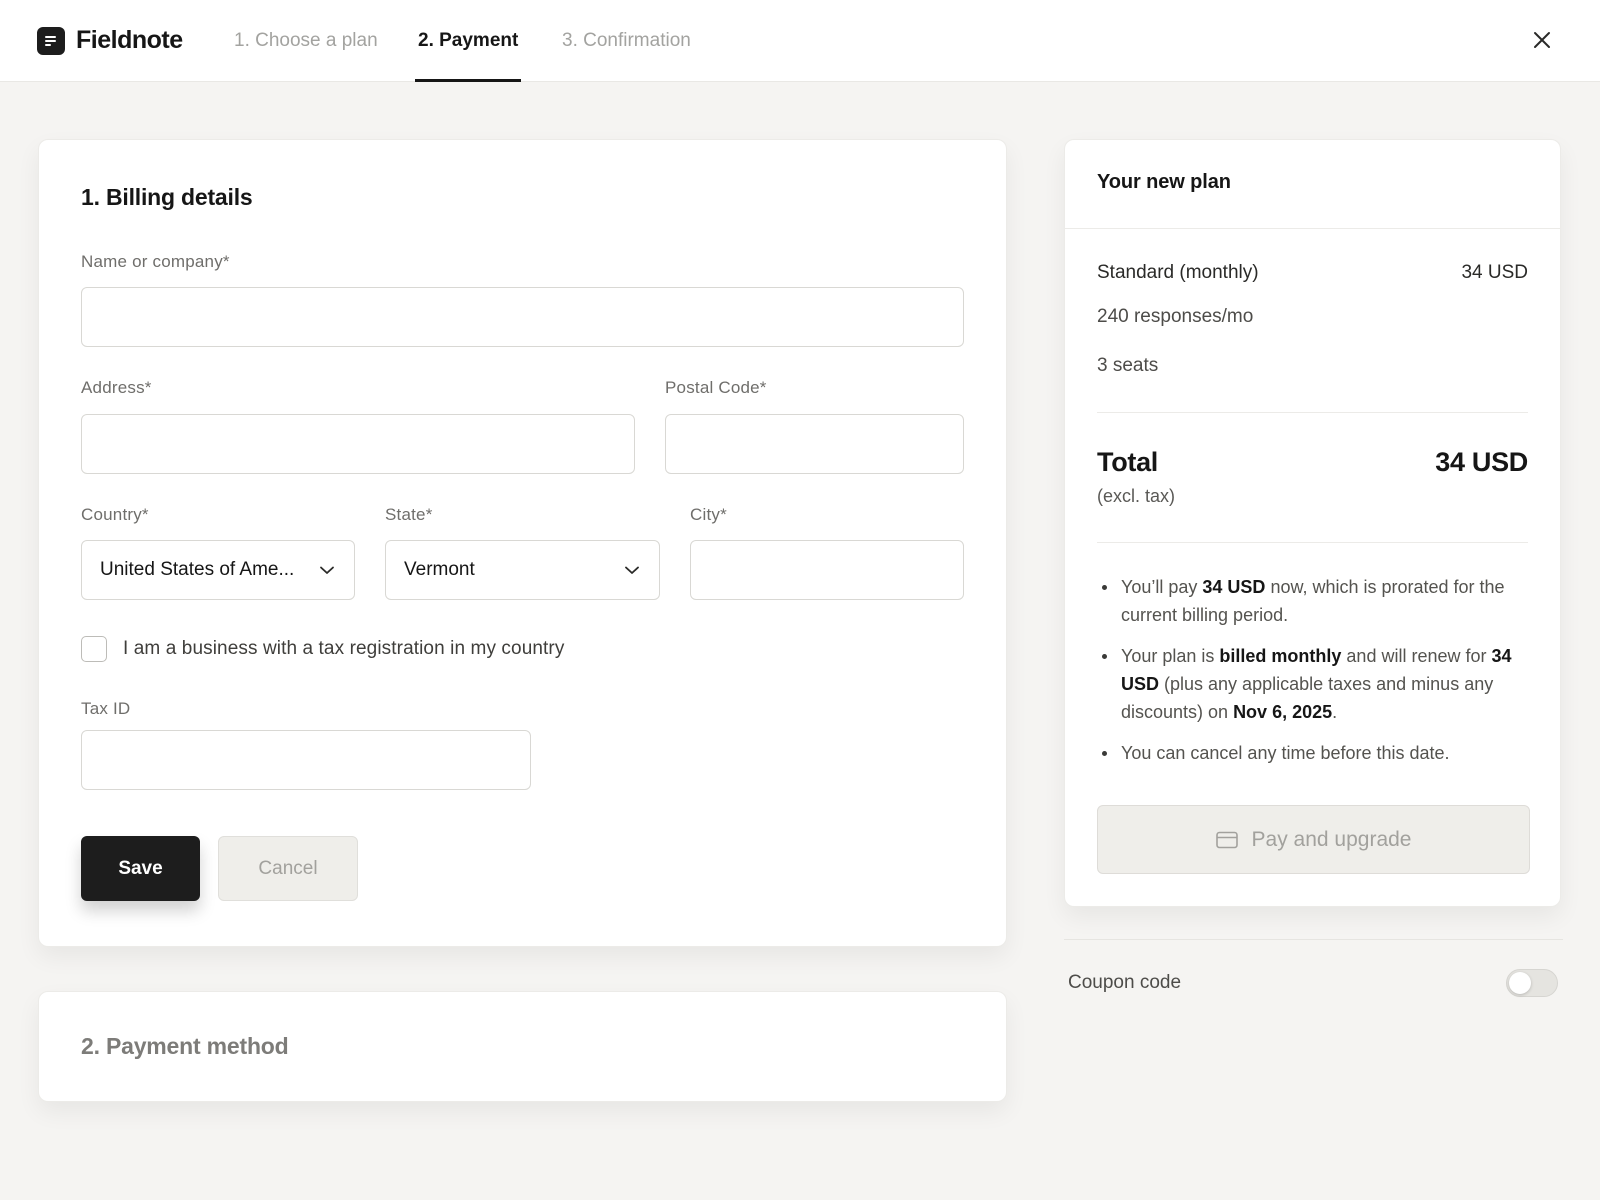  What do you see at coordinates (814, 444) in the screenshot?
I see `postal-code-input` at bounding box center [814, 444].